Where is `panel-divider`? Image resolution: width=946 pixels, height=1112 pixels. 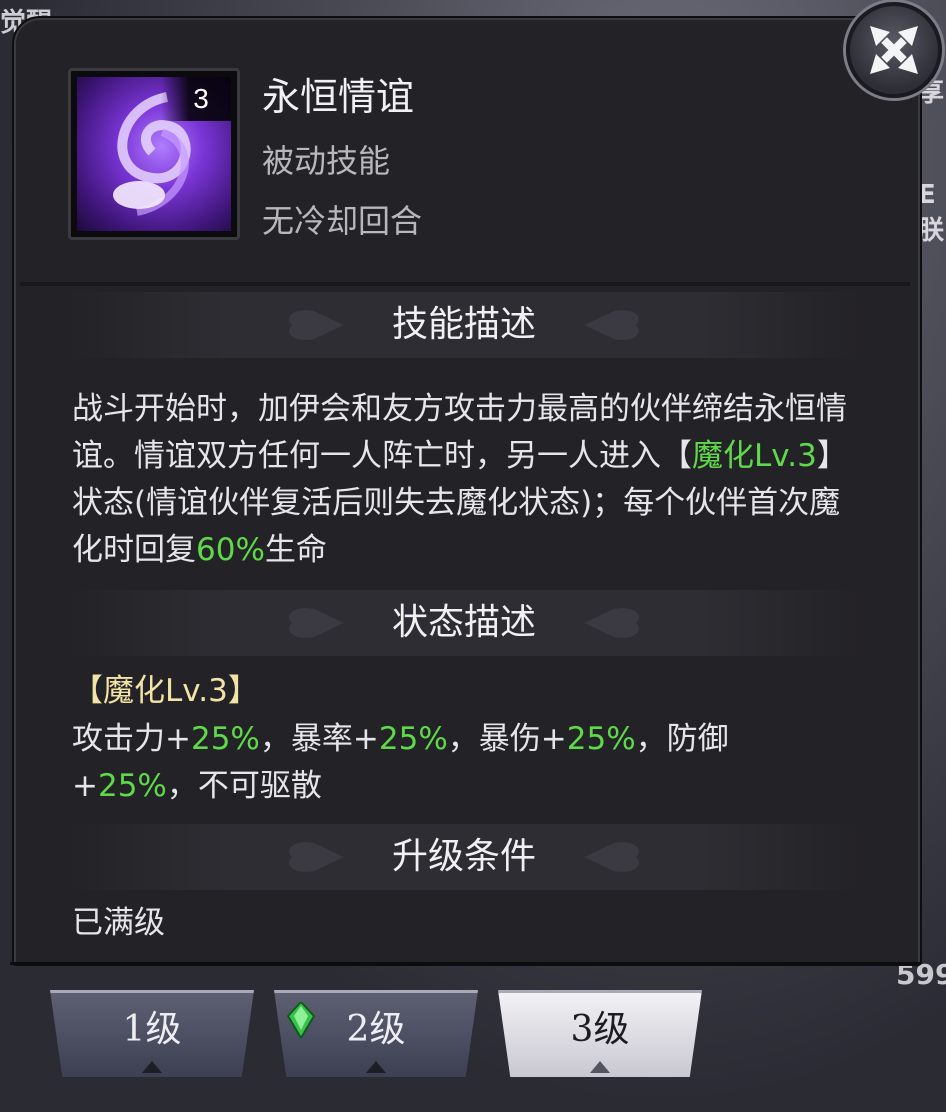 panel-divider is located at coordinates (465, 963).